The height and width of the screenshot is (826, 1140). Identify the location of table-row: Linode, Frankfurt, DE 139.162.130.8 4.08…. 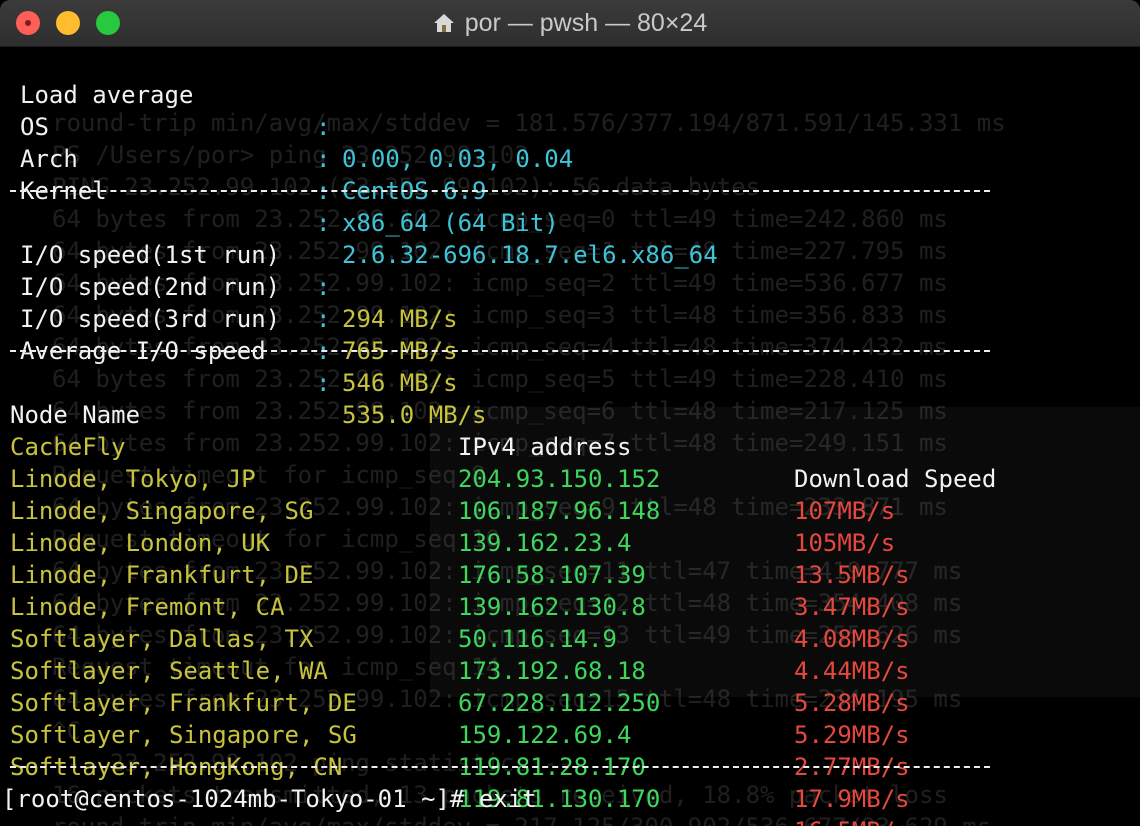
(455, 590).